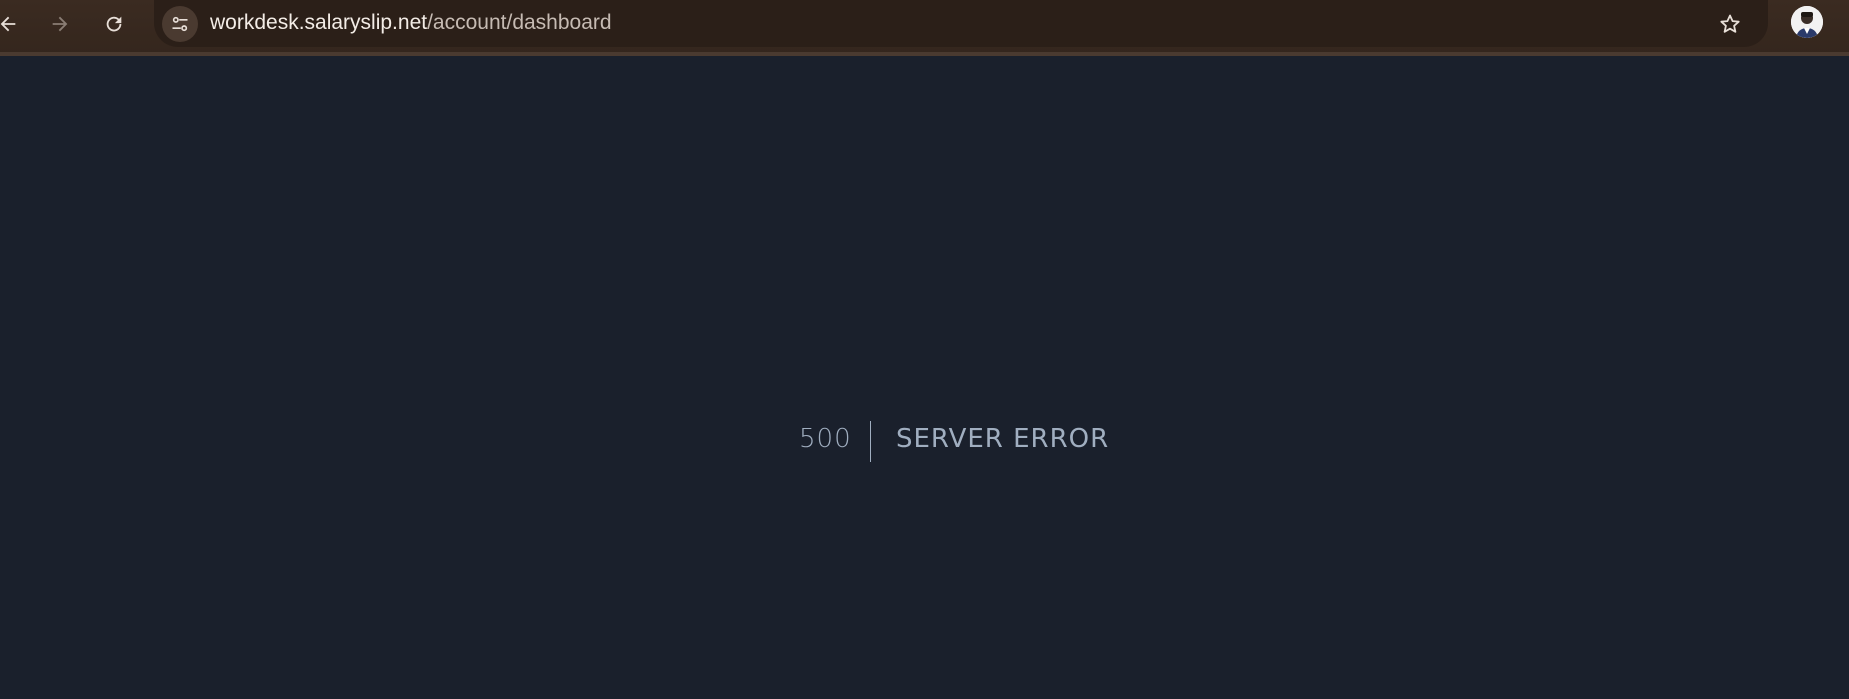 Image resolution: width=1849 pixels, height=699 pixels. What do you see at coordinates (1003, 439) in the screenshot?
I see `error-message: SERVER ERROR` at bounding box center [1003, 439].